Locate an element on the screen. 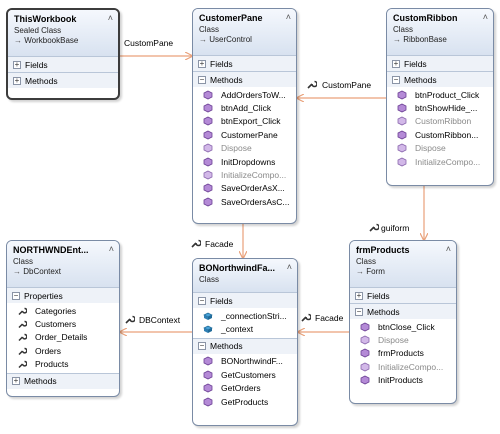 This screenshot has height=434, width=500. method-item: btnClose_Click is located at coordinates (403, 326).